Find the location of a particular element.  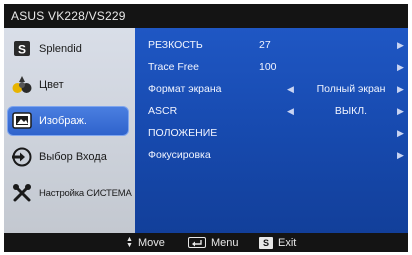

setting-name: Trace Free is located at coordinates (173, 67).